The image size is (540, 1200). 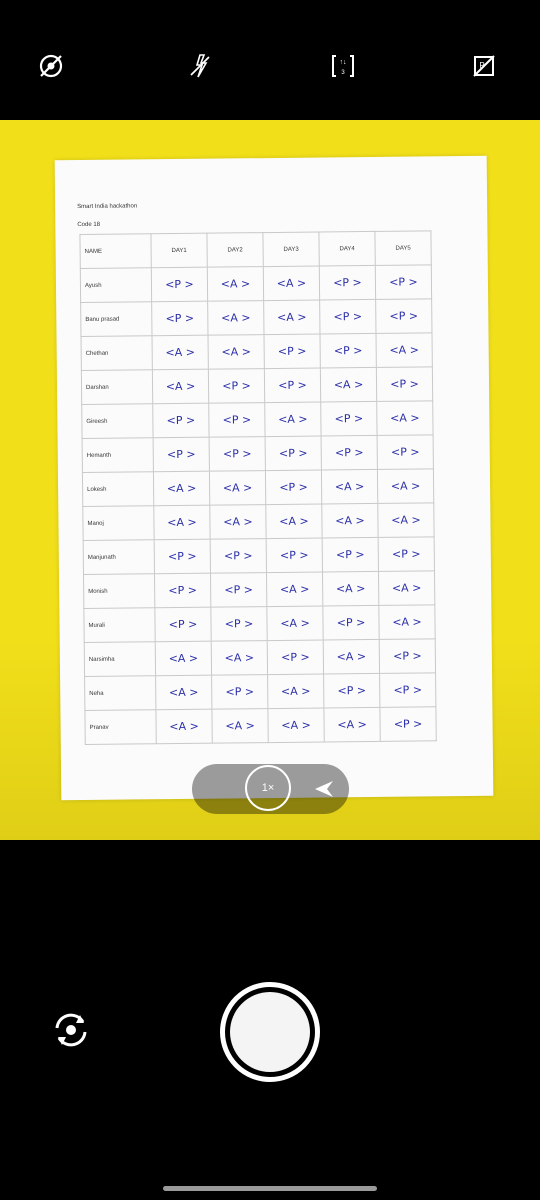 What do you see at coordinates (120, 727) in the screenshot?
I see `student-name-cell: Pranav` at bounding box center [120, 727].